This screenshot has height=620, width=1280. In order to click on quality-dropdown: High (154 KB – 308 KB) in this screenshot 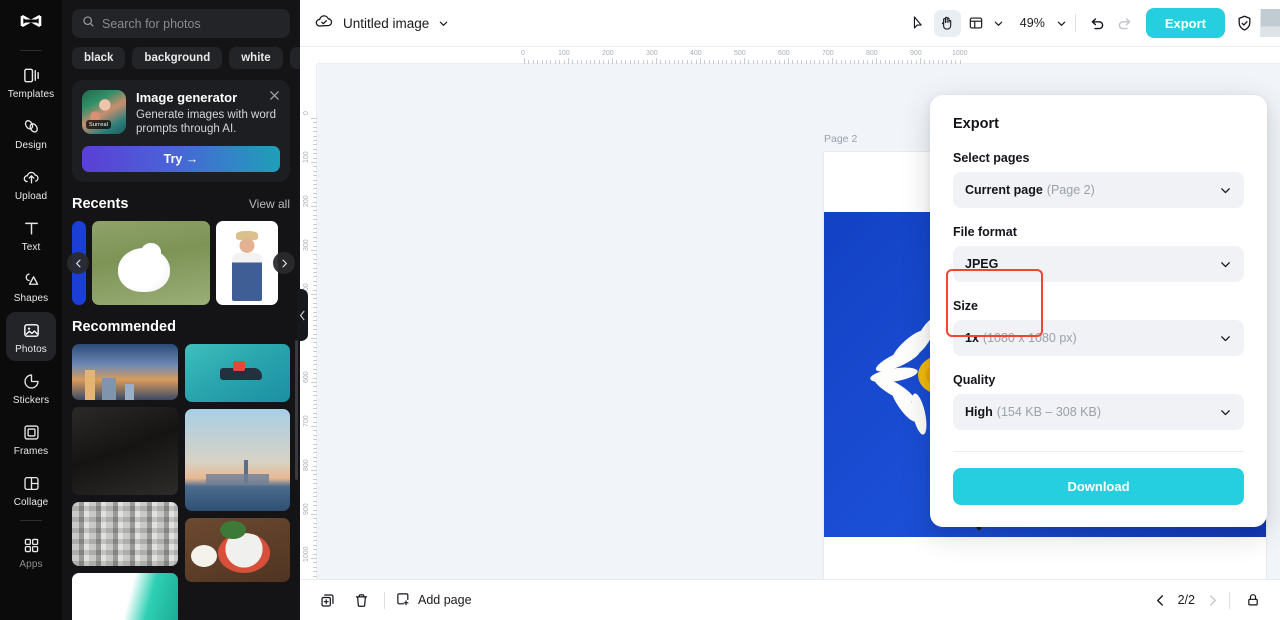, I will do `click(1098, 412)`.